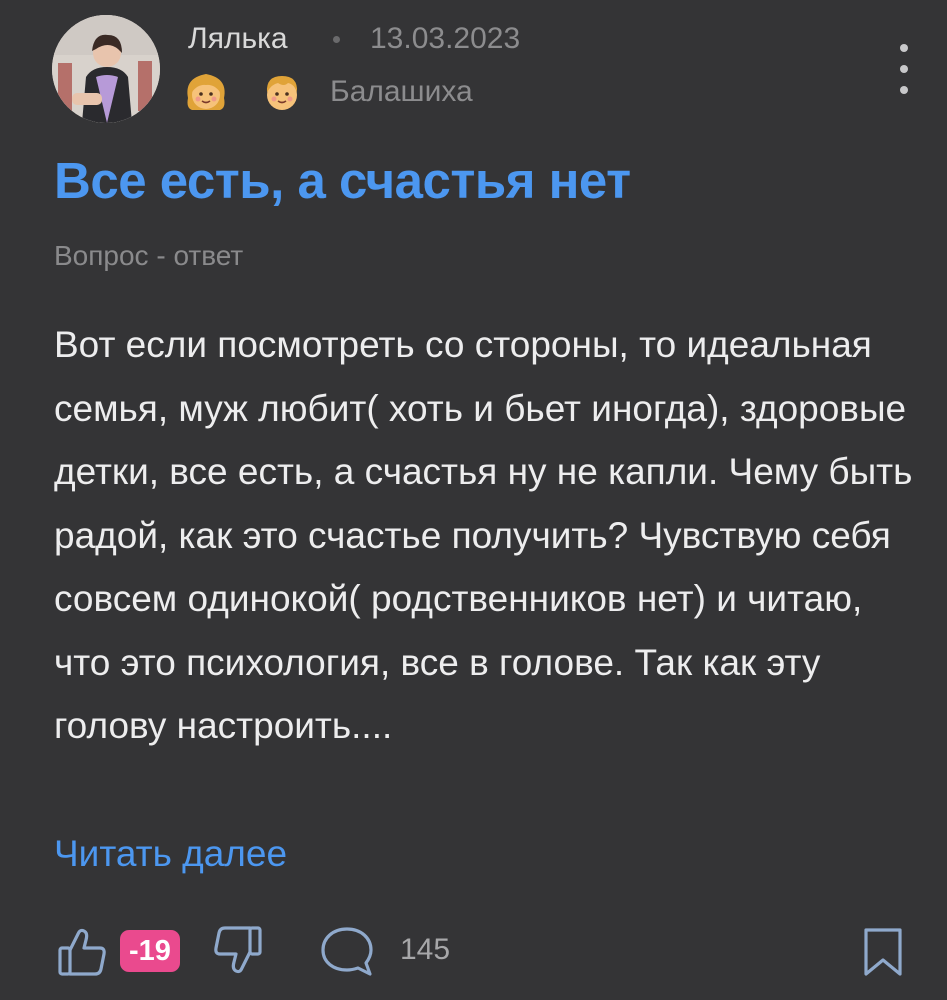  I want to click on post-title: Все есть, а счастья нет, so click(342, 181).